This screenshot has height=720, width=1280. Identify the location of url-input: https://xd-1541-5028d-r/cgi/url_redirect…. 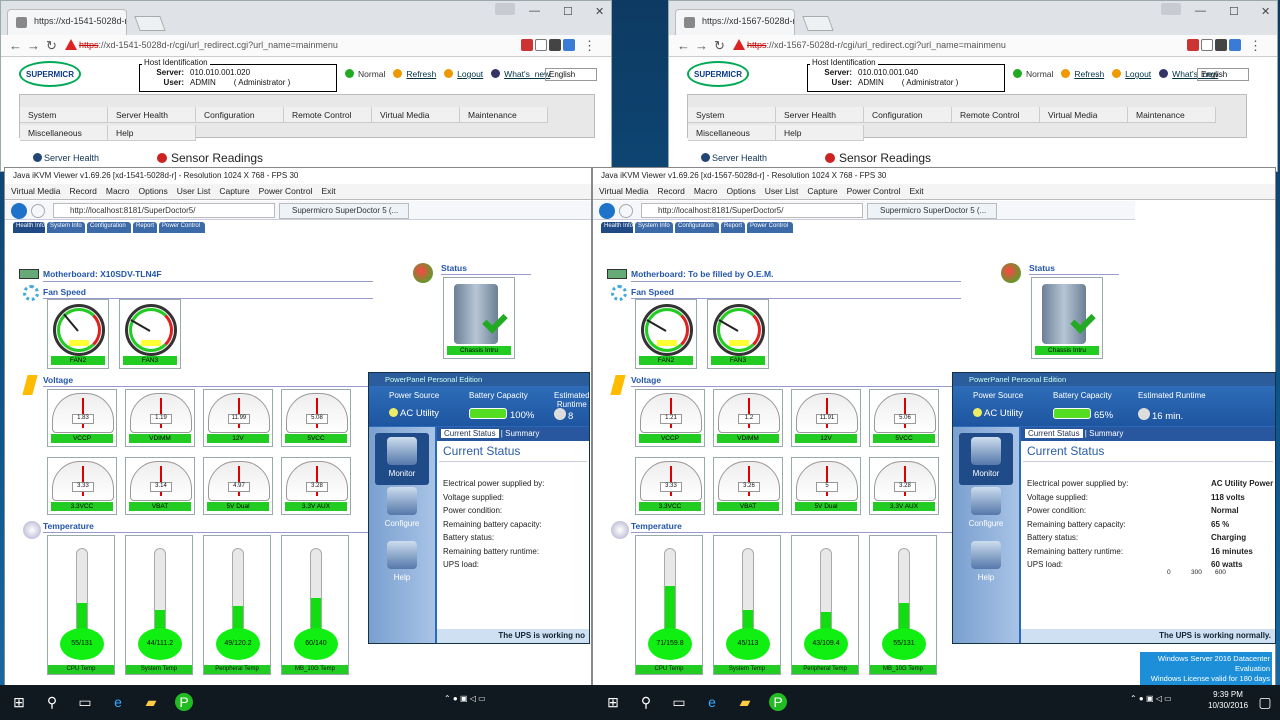
(293, 46).